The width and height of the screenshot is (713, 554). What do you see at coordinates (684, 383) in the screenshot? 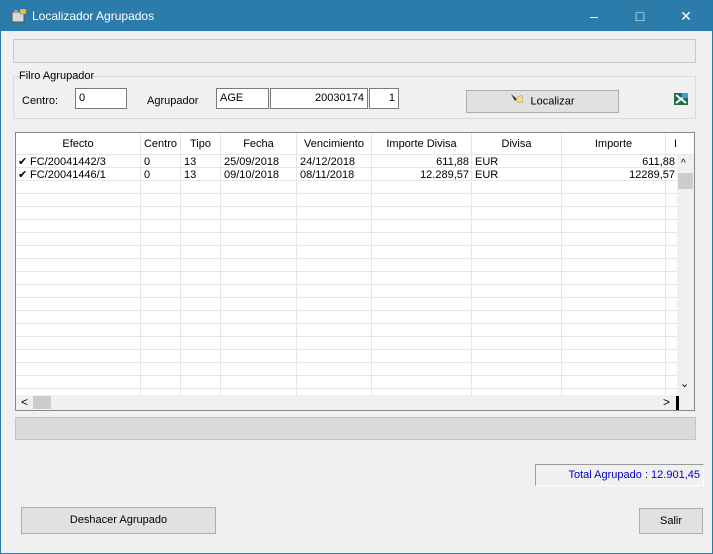
I see `scroll-down-icon: ⌄` at bounding box center [684, 383].